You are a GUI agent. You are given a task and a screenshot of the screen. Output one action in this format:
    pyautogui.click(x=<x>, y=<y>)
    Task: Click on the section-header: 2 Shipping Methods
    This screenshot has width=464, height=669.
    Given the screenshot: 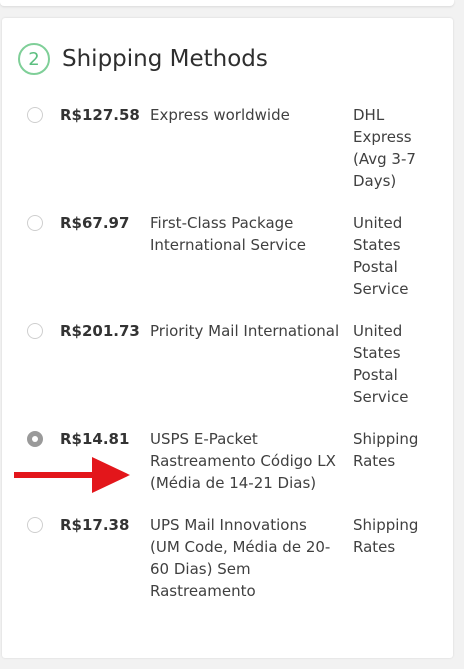 What is the action you would take?
    pyautogui.click(x=143, y=59)
    